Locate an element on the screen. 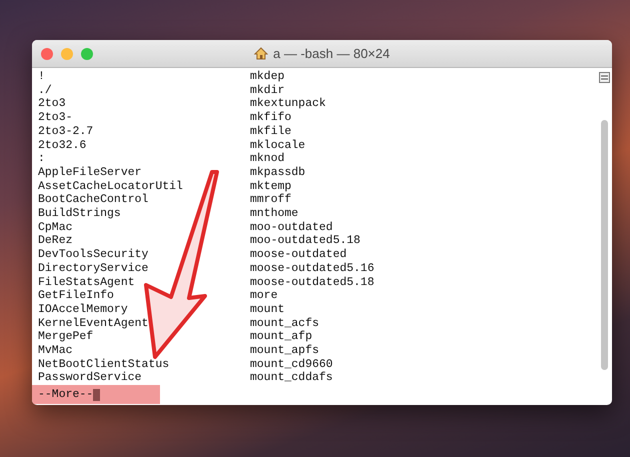 The height and width of the screenshot is (457, 630). file-name: AppleFileServer is located at coordinates (90, 173).